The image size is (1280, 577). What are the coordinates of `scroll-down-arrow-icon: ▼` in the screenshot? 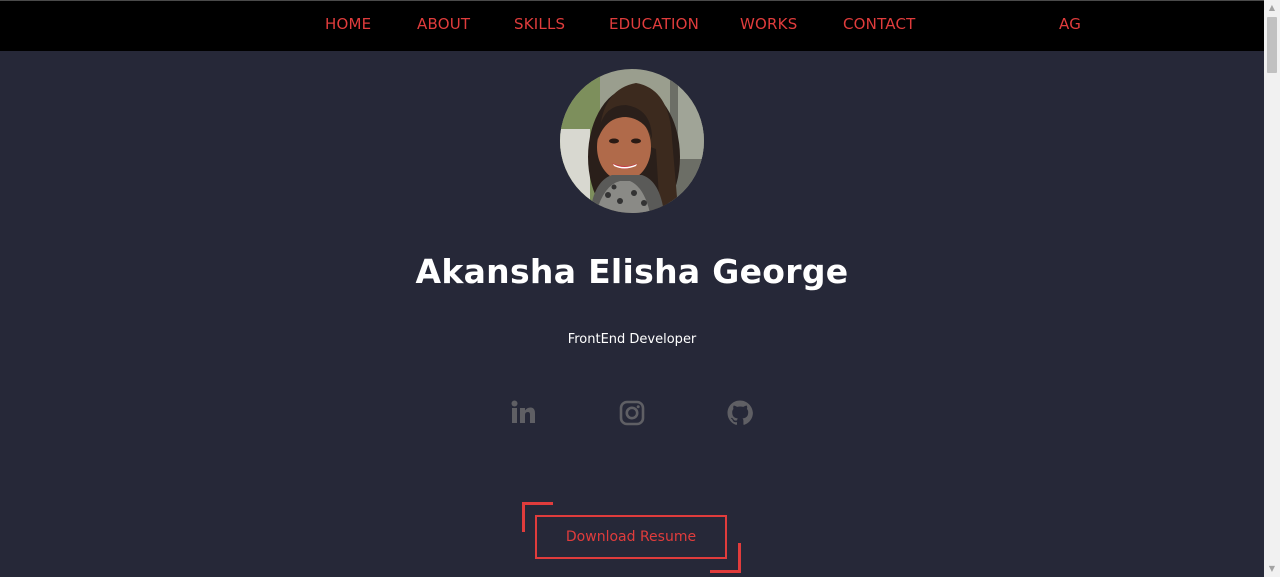 It's located at (1272, 569).